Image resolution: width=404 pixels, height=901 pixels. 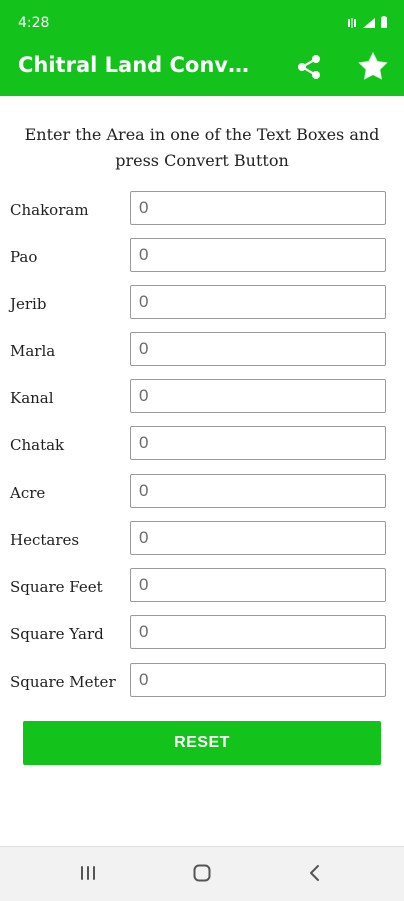 What do you see at coordinates (258, 302) in the screenshot?
I see `jerib-input` at bounding box center [258, 302].